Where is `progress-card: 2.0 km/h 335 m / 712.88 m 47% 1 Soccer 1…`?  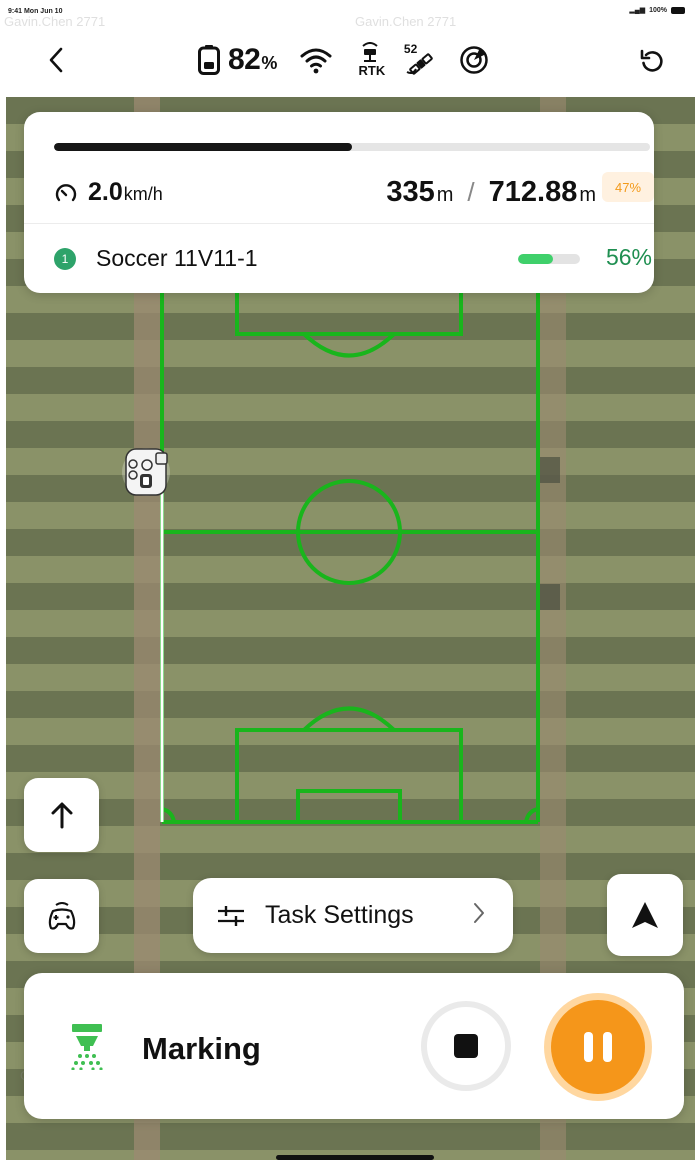
progress-card: 2.0 km/h 335 m / 712.88 m 47% 1 Soccer 1… is located at coordinates (339, 202).